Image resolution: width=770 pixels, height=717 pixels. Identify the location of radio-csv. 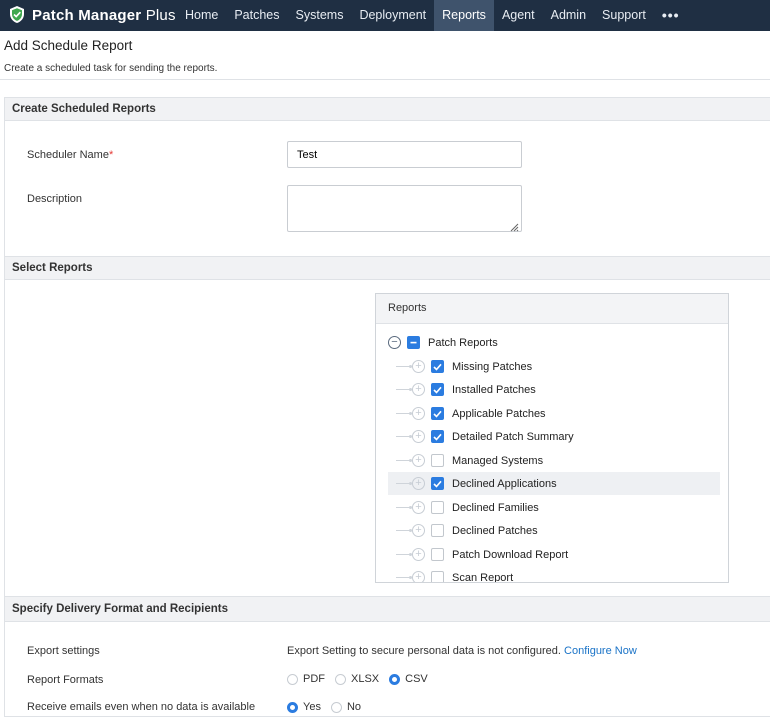
(395, 679).